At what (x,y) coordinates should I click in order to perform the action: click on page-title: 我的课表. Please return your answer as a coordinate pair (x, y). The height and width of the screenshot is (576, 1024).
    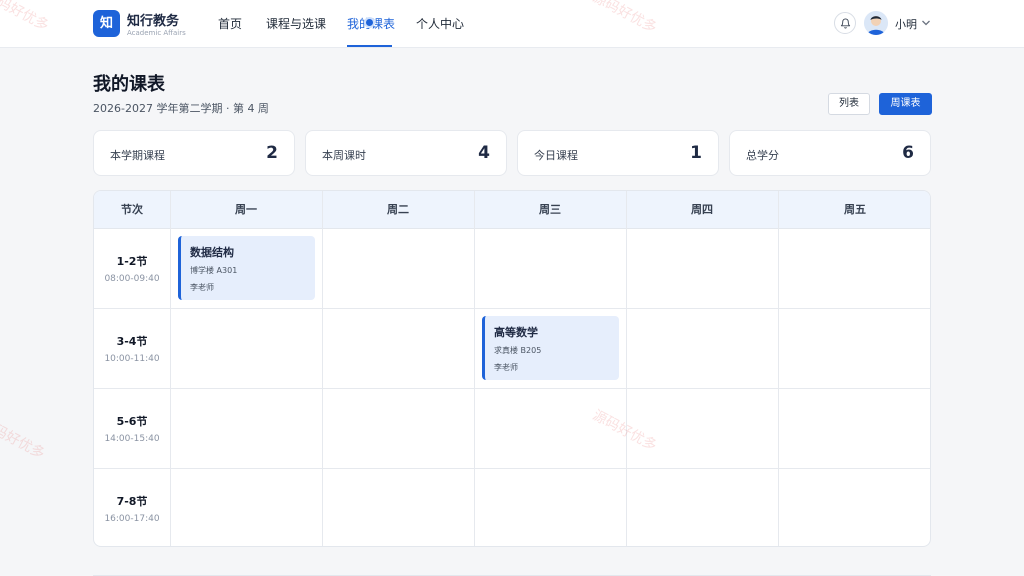
    Looking at the image, I should click on (129, 84).